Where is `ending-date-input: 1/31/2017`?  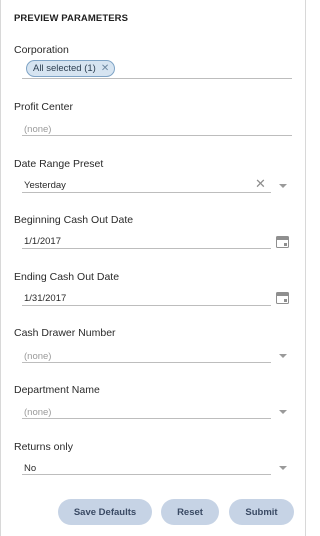 ending-date-input: 1/31/2017 is located at coordinates (45, 298).